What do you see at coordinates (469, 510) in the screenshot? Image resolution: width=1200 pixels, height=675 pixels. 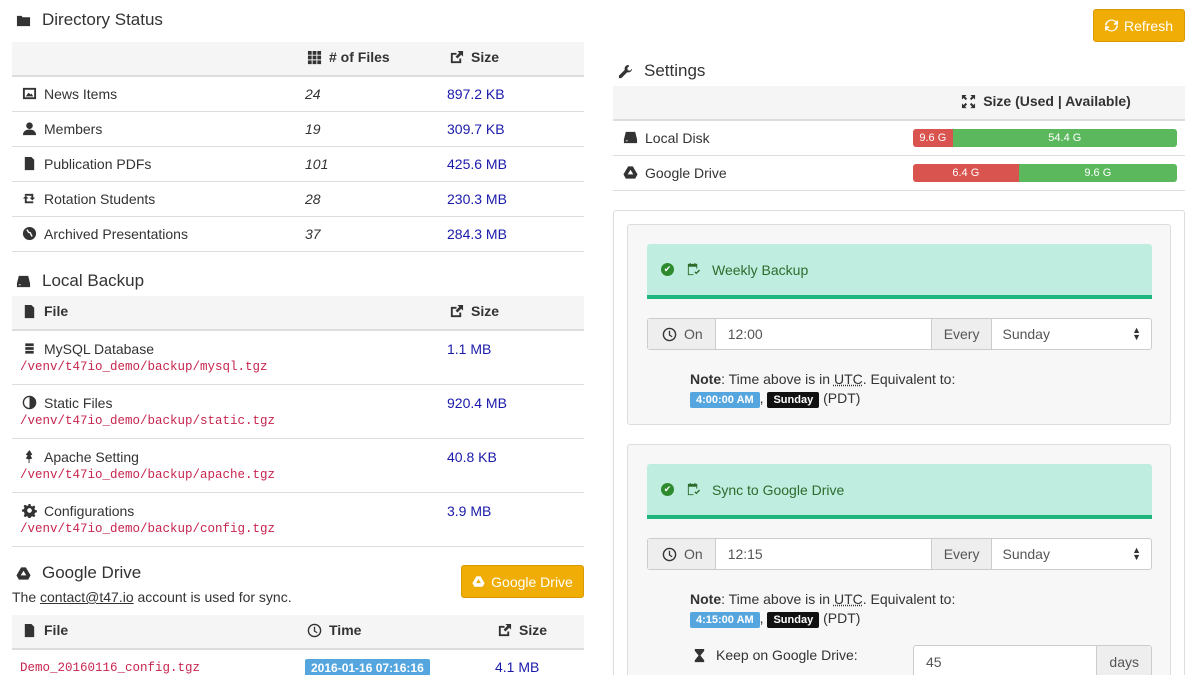 I see `size-value: 3.9 MB` at bounding box center [469, 510].